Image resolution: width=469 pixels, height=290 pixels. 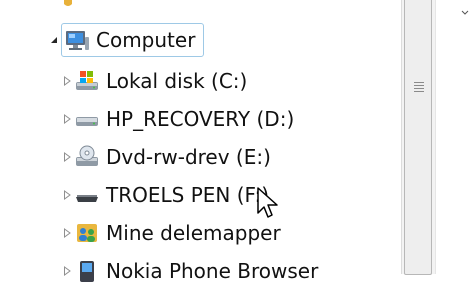 What do you see at coordinates (77, 40) in the screenshot?
I see `computer-icon` at bounding box center [77, 40].